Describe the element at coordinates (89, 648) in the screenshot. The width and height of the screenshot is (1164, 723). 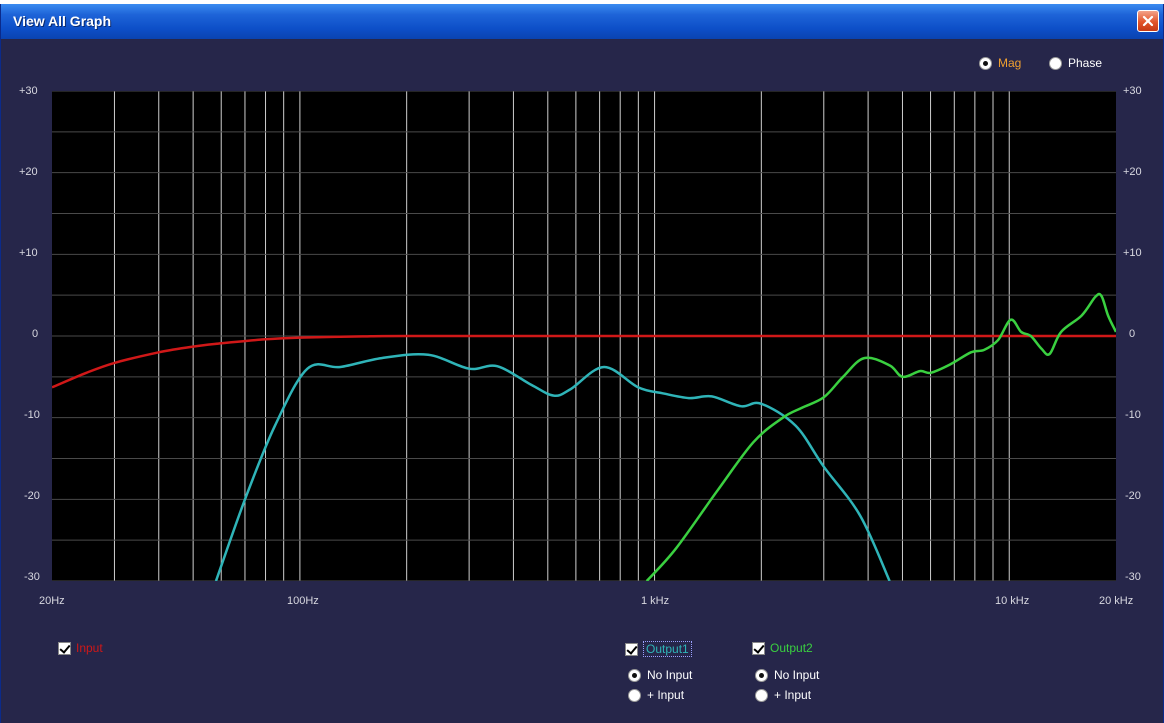
I see `input-label: Input` at that location.